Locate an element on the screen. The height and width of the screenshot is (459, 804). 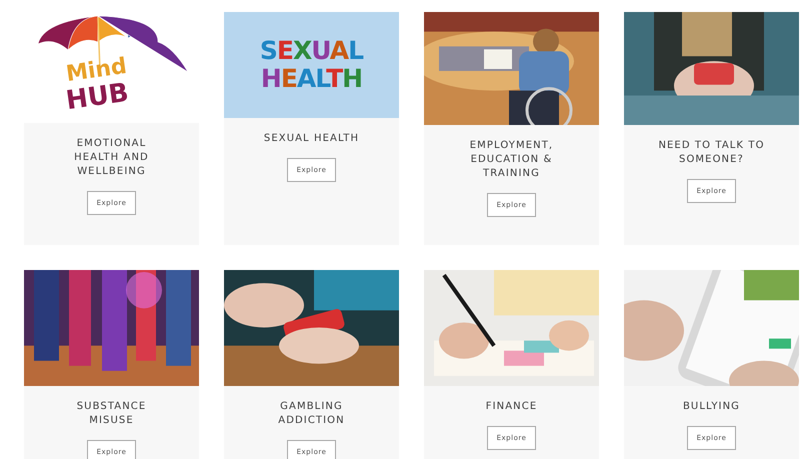
card-title: SEXUAL HEALTH is located at coordinates (311, 139).